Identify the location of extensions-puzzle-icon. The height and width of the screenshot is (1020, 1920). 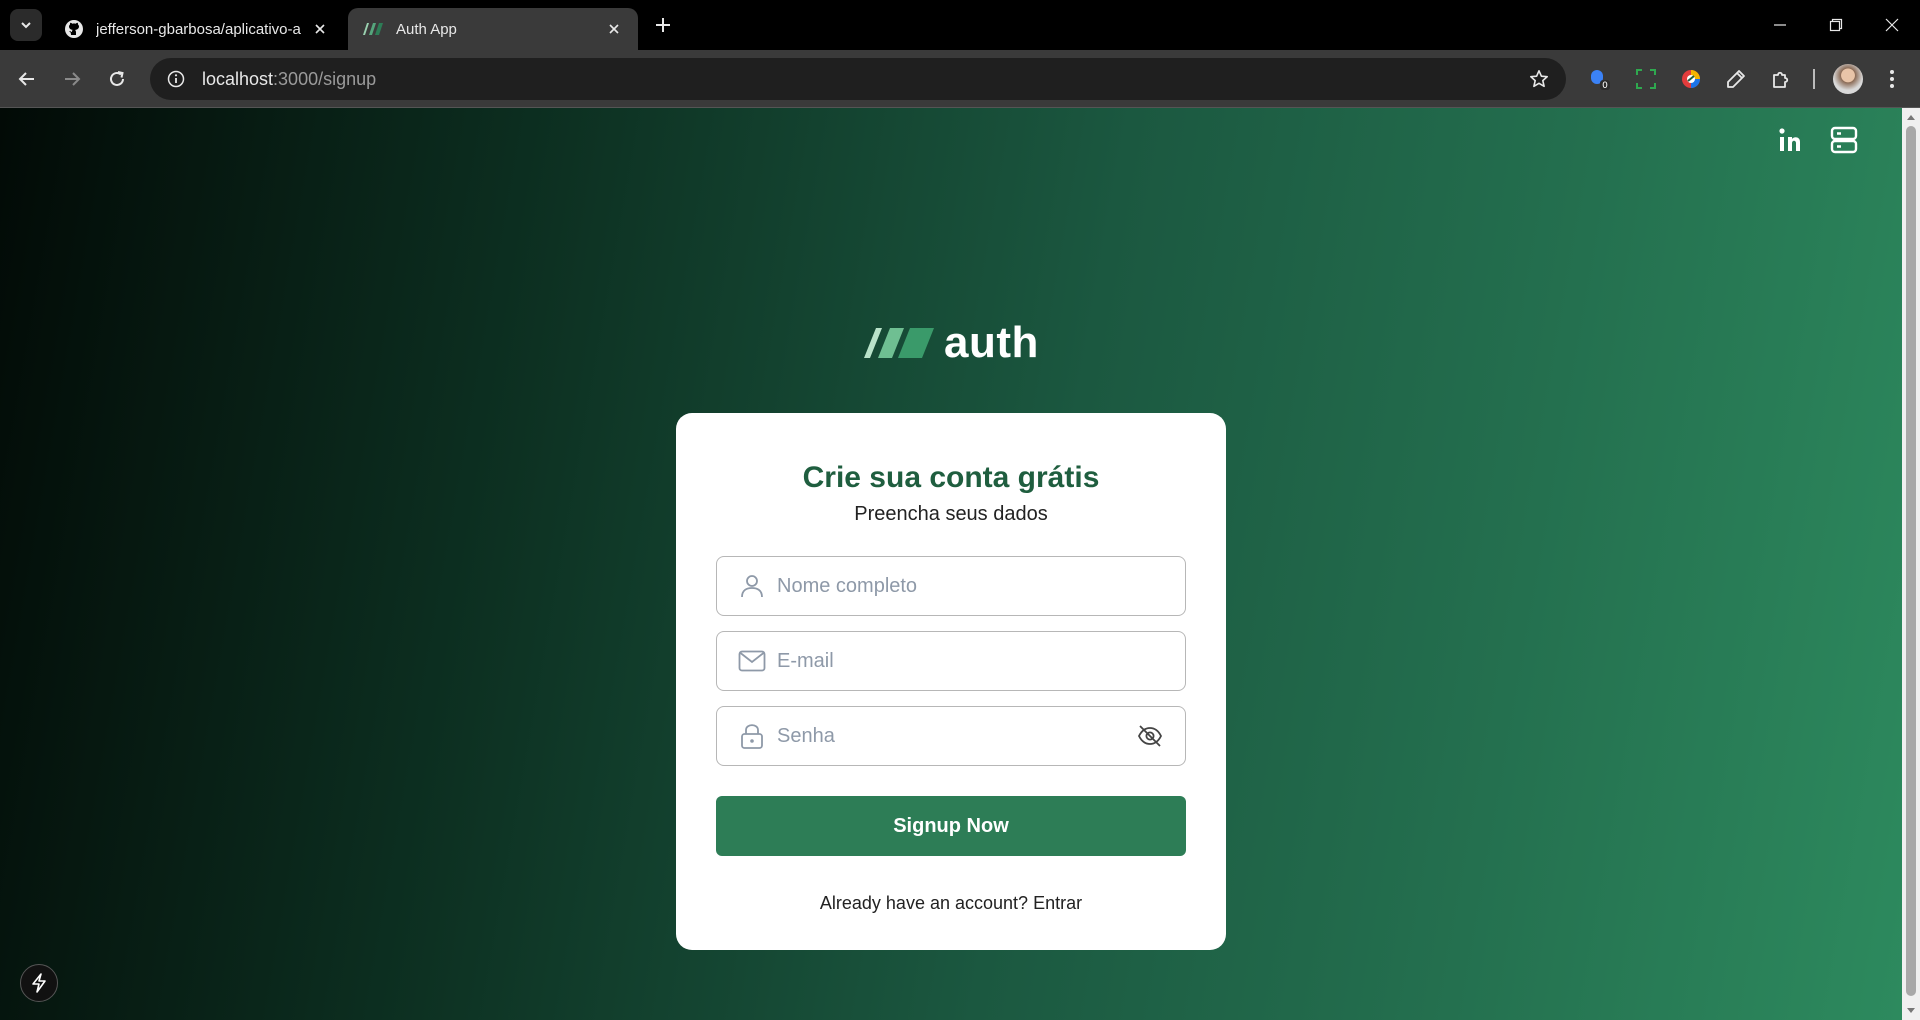
(1781, 79).